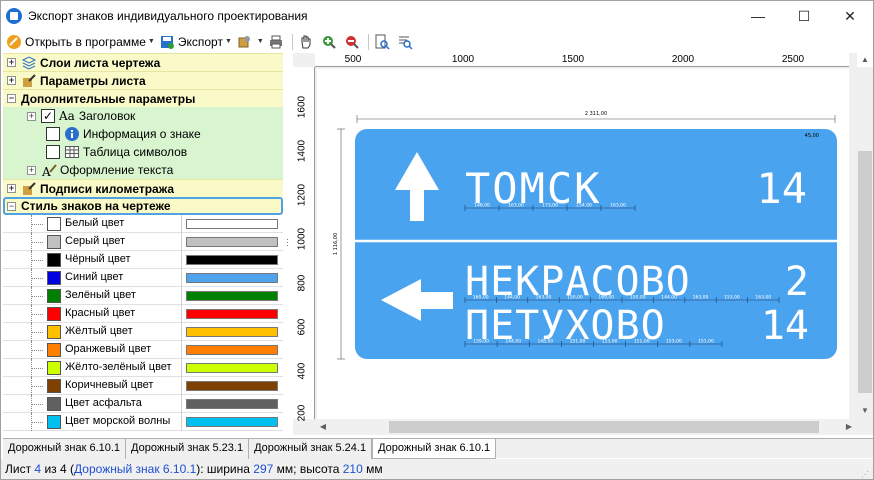 Image resolution: width=874 pixels, height=480 pixels. I want to click on pan-tool-button, so click(307, 42).